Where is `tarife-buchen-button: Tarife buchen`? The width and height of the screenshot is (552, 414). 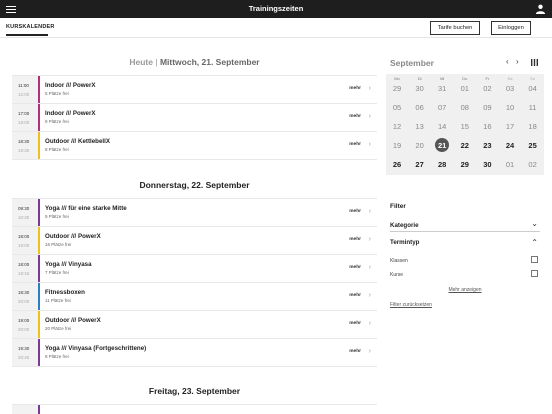
tarife-buchen-button: Tarife buchen is located at coordinates (455, 28).